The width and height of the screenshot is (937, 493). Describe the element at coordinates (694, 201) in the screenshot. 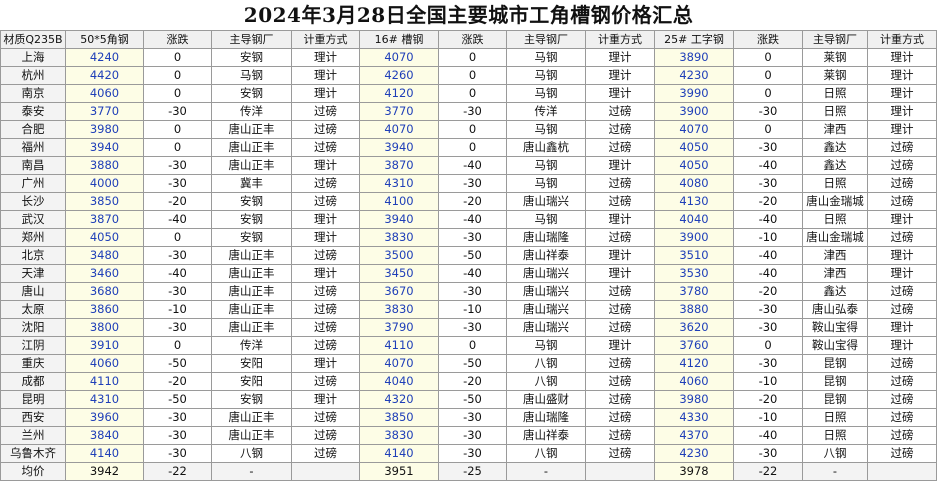

I see `price-cell: 4130` at that location.